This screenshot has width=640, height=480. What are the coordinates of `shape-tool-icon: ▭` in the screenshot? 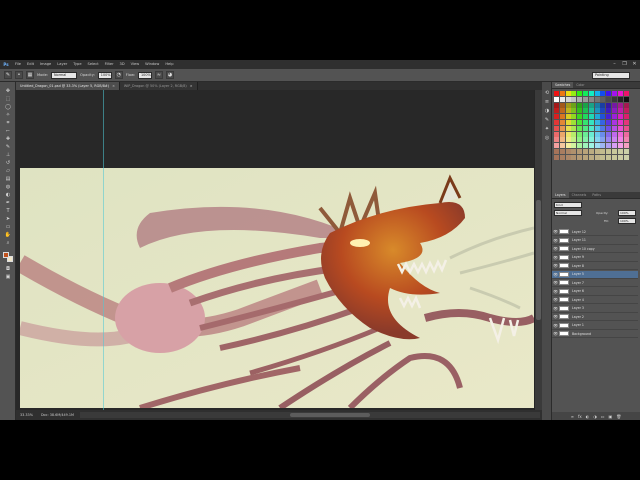 It's located at (8, 227).